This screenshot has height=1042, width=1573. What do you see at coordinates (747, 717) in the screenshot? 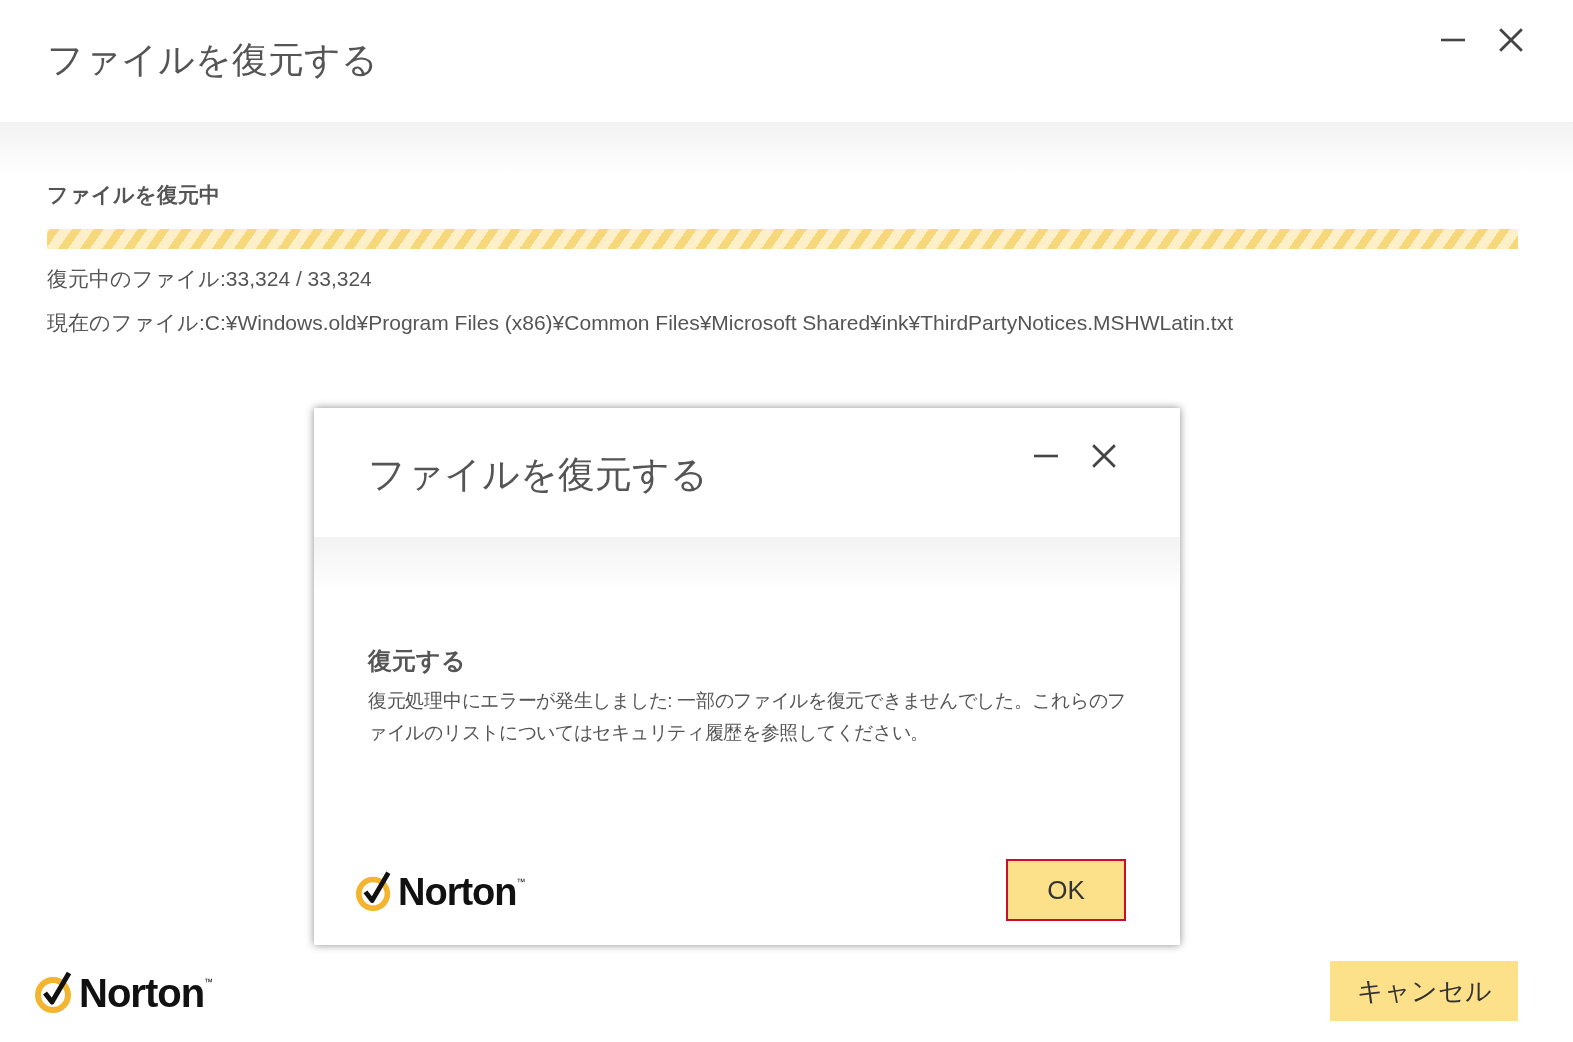
I see `error-message: 復元処理中にエラーが発生しました: 一部のファイルを復元できませんでした。これらのファイルのリストについてはセキュリティ履歴を参照してください。` at bounding box center [747, 717].